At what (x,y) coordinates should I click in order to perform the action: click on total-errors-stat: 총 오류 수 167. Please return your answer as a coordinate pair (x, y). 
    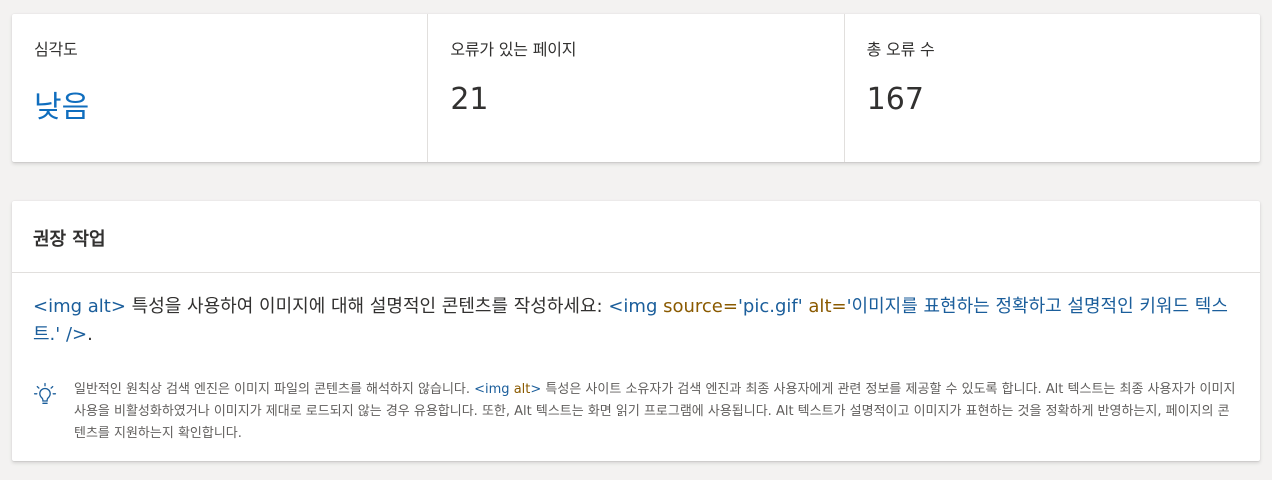
    Looking at the image, I should click on (1052, 88).